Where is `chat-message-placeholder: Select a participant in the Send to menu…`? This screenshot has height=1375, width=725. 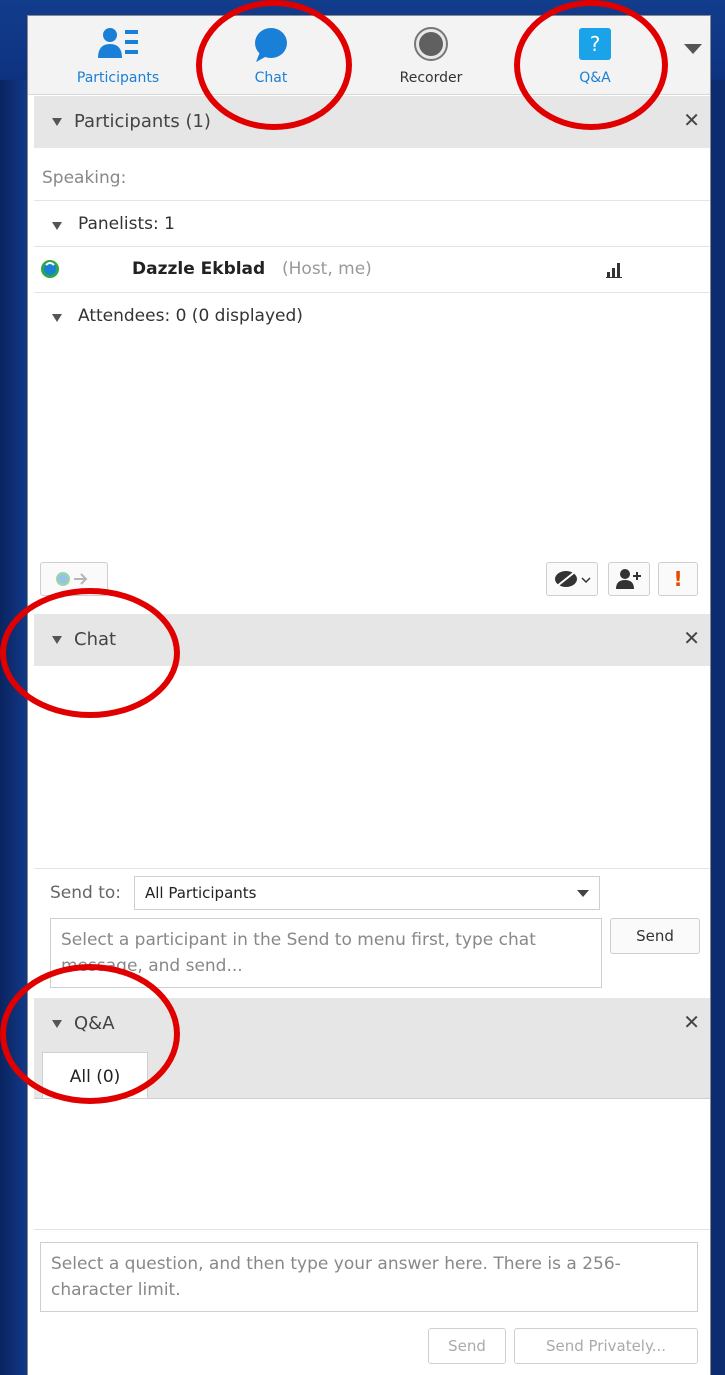
chat-message-placeholder: Select a participant in the Send to menu… is located at coordinates (298, 953).